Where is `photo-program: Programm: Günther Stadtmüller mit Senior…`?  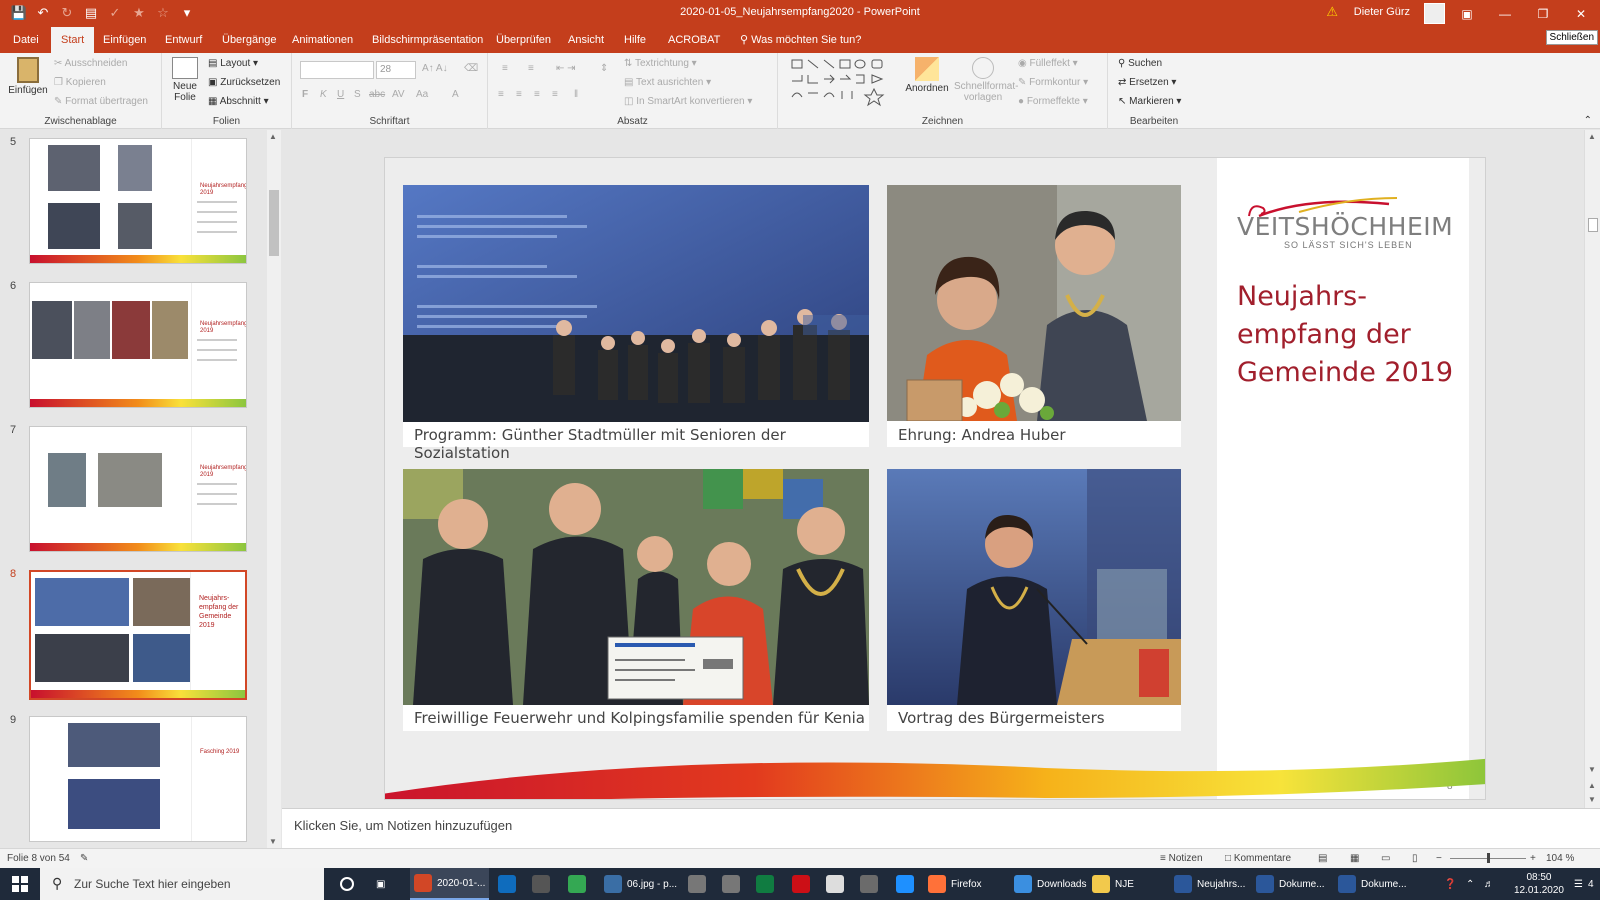
photo-program: Programm: Günther Stadtmüller mit Senior… is located at coordinates (636, 323).